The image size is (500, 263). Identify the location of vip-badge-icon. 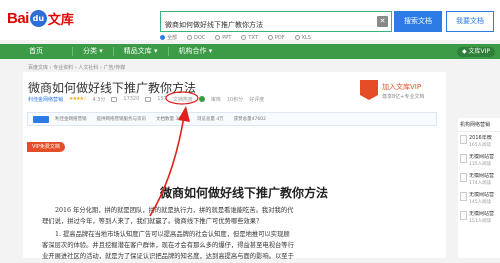
(369, 90).